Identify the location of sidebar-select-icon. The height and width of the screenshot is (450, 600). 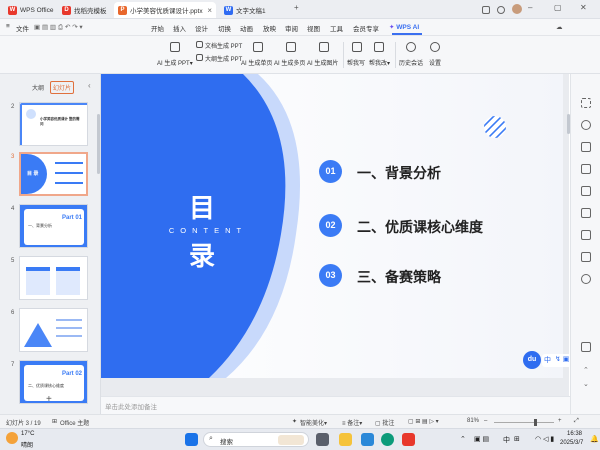
(586, 103).